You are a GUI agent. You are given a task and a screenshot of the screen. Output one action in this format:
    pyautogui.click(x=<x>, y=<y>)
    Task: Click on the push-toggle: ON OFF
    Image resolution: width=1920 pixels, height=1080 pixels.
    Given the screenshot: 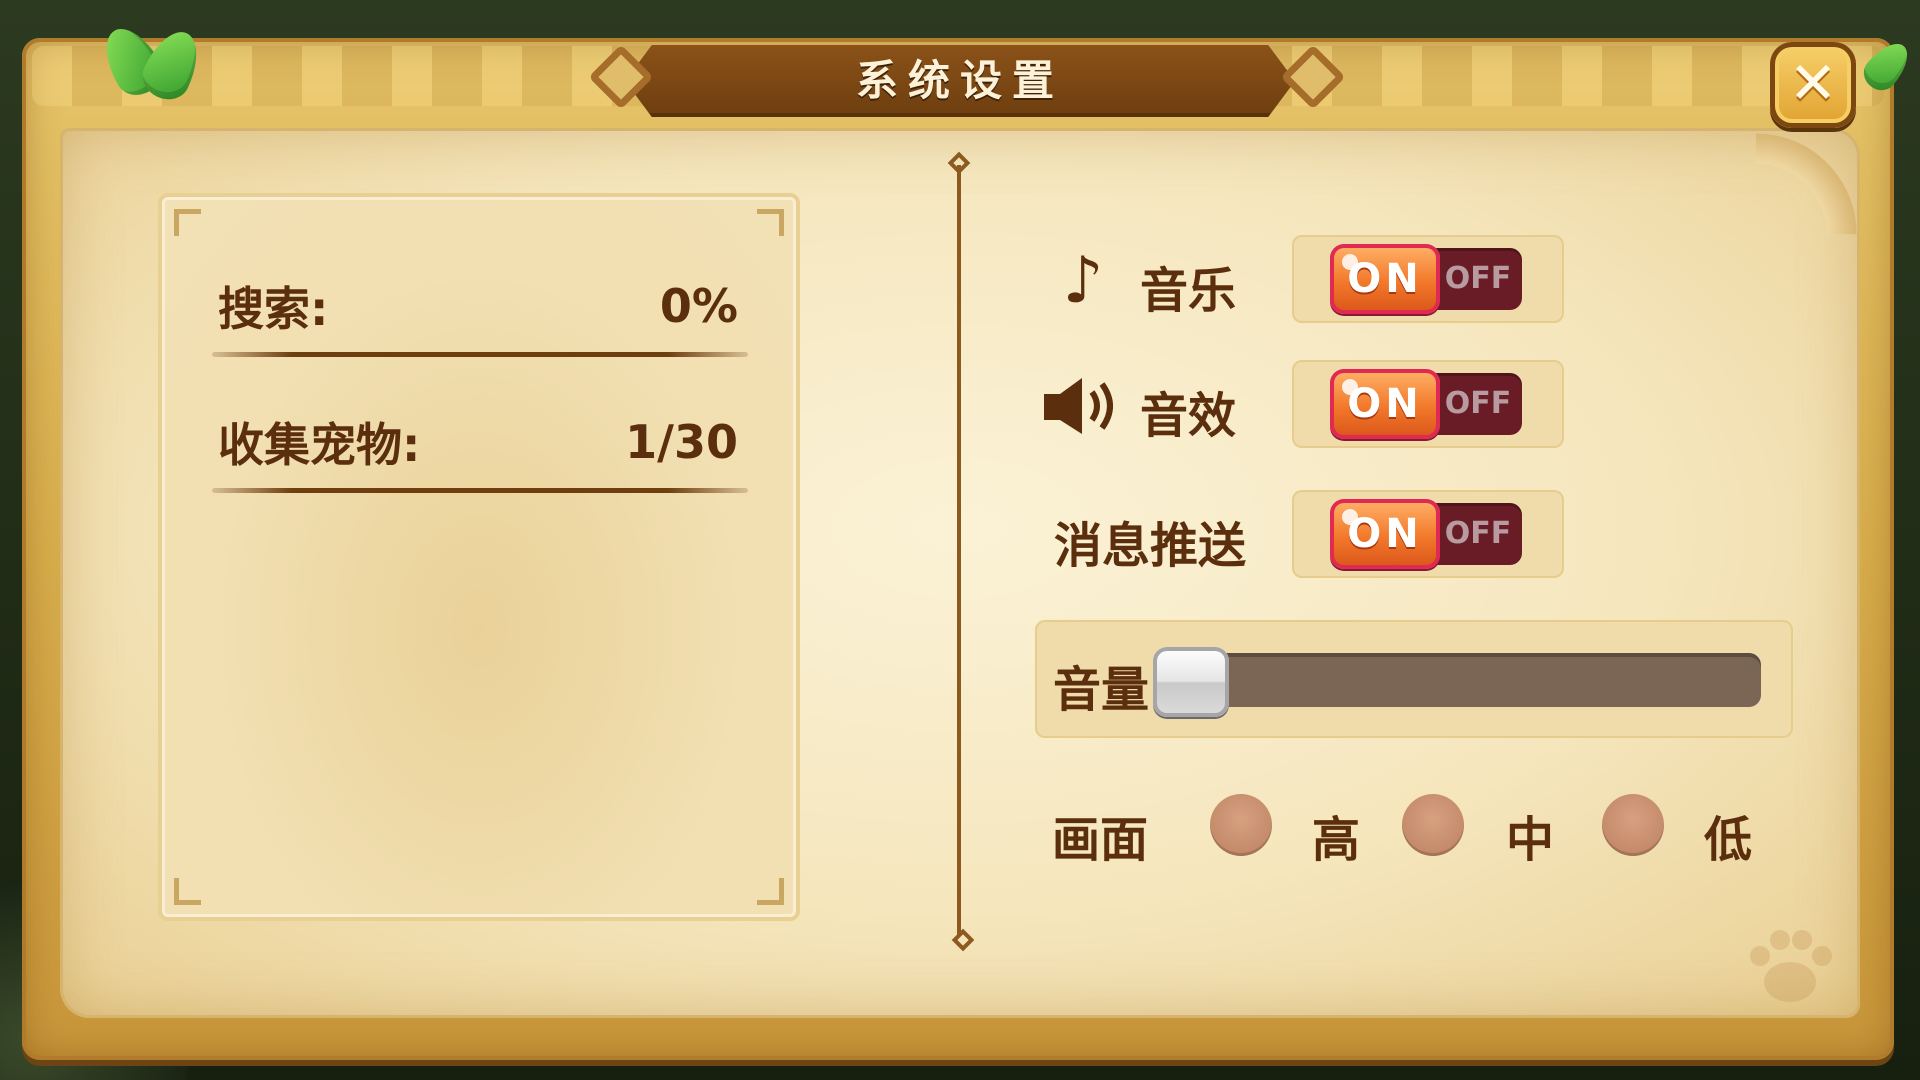 What is the action you would take?
    pyautogui.click(x=1426, y=534)
    